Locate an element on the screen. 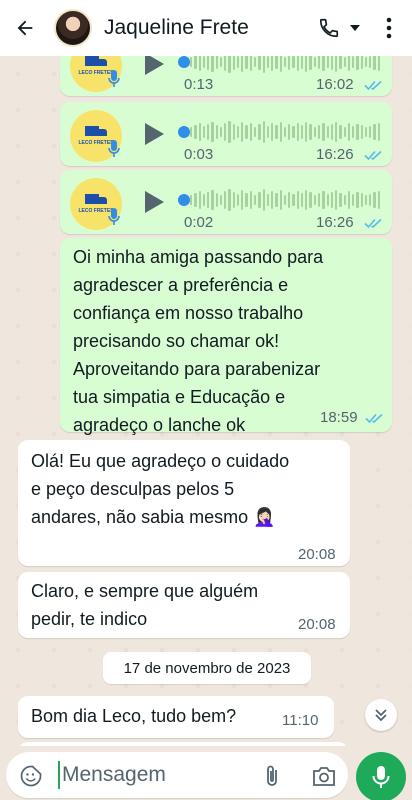 The width and height of the screenshot is (412, 800). message-line: Olá! Eu que agradeço o cuidado is located at coordinates (160, 461).